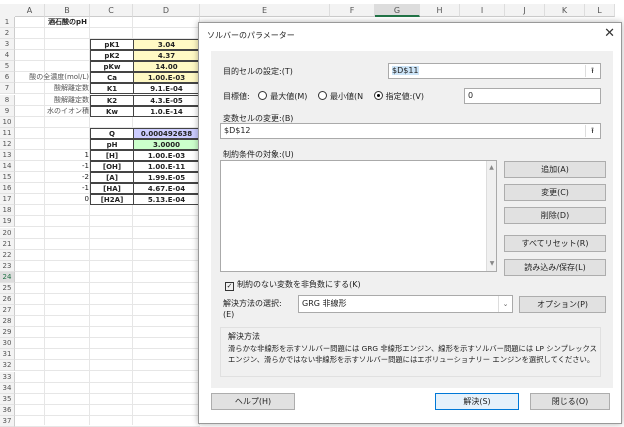  I want to click on column-header: A, so click(30, 10).